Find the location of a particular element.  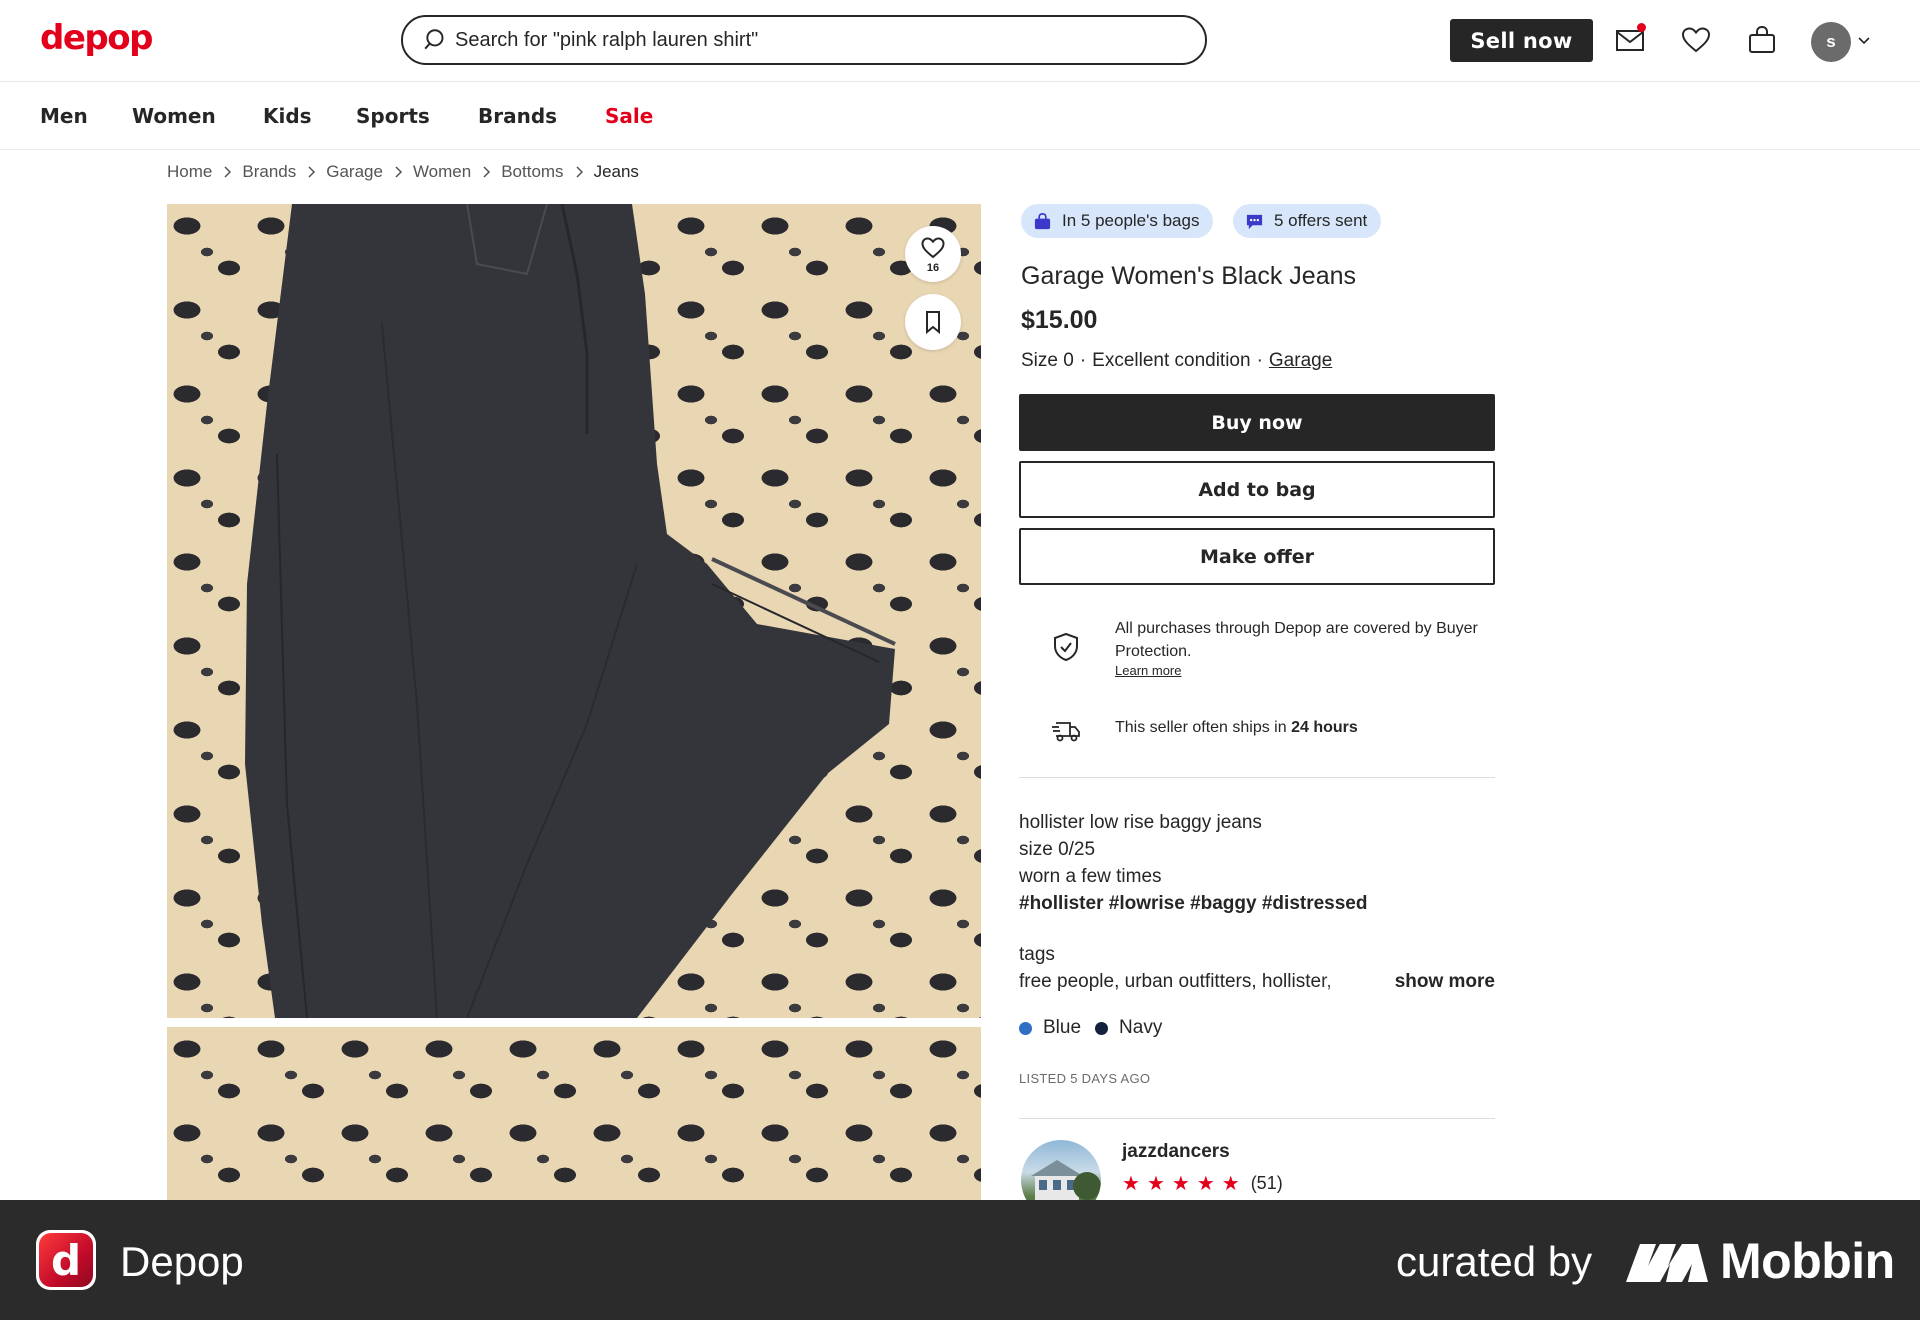

mobbin-logo: Mobbin is located at coordinates (1760, 1261).